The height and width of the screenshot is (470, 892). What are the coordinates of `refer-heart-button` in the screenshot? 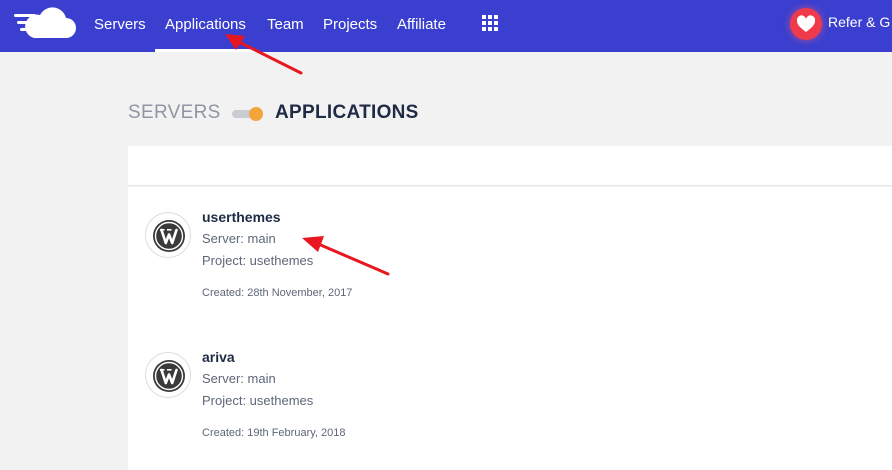 It's located at (806, 24).